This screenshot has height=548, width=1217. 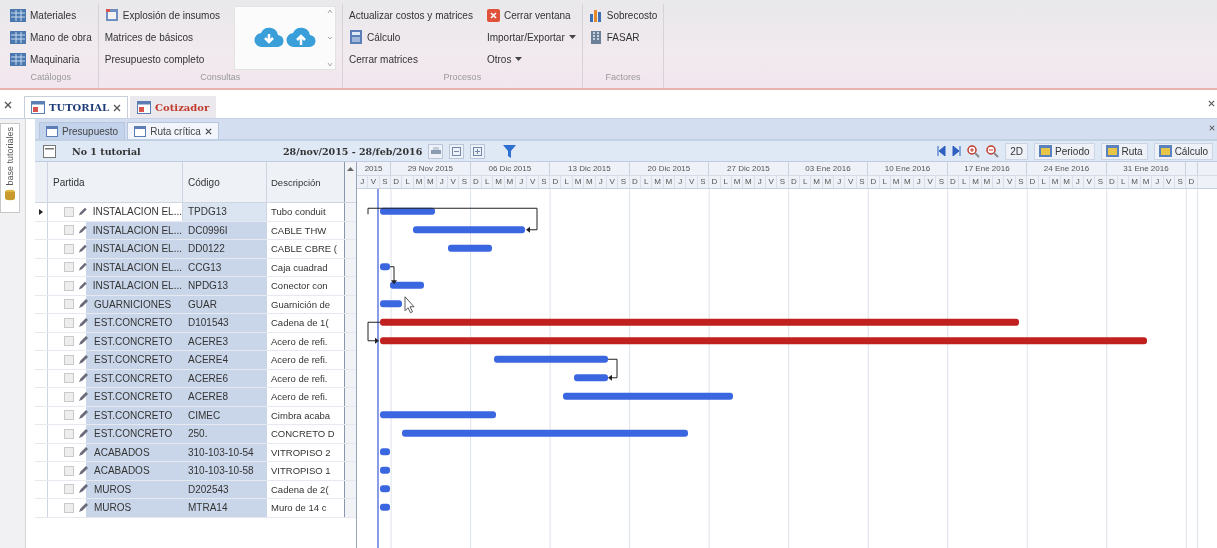 What do you see at coordinates (195, 212) in the screenshot?
I see `table-row: INSTALACION EL... TPDG13 Tubo conduit` at bounding box center [195, 212].